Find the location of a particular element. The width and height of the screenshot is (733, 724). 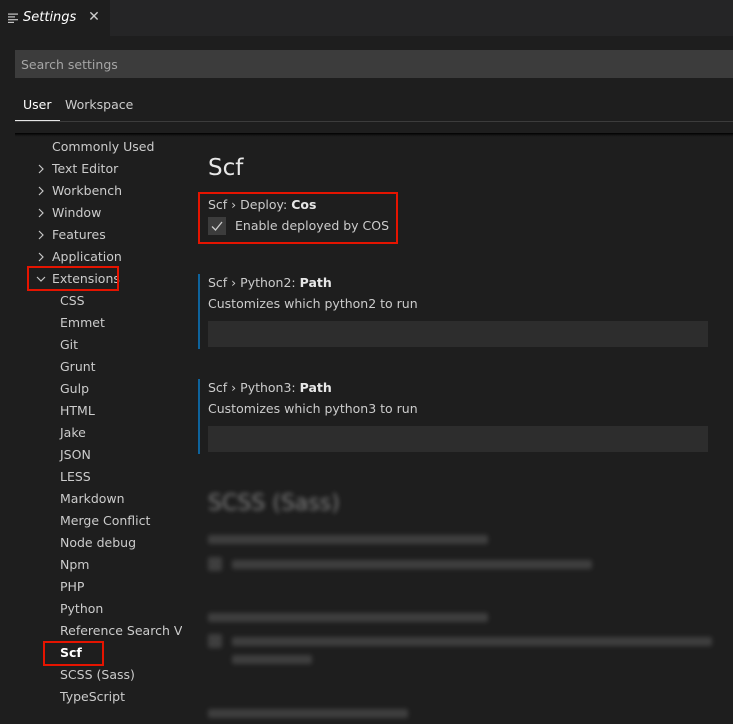

scope-divider is located at coordinates (374, 121).